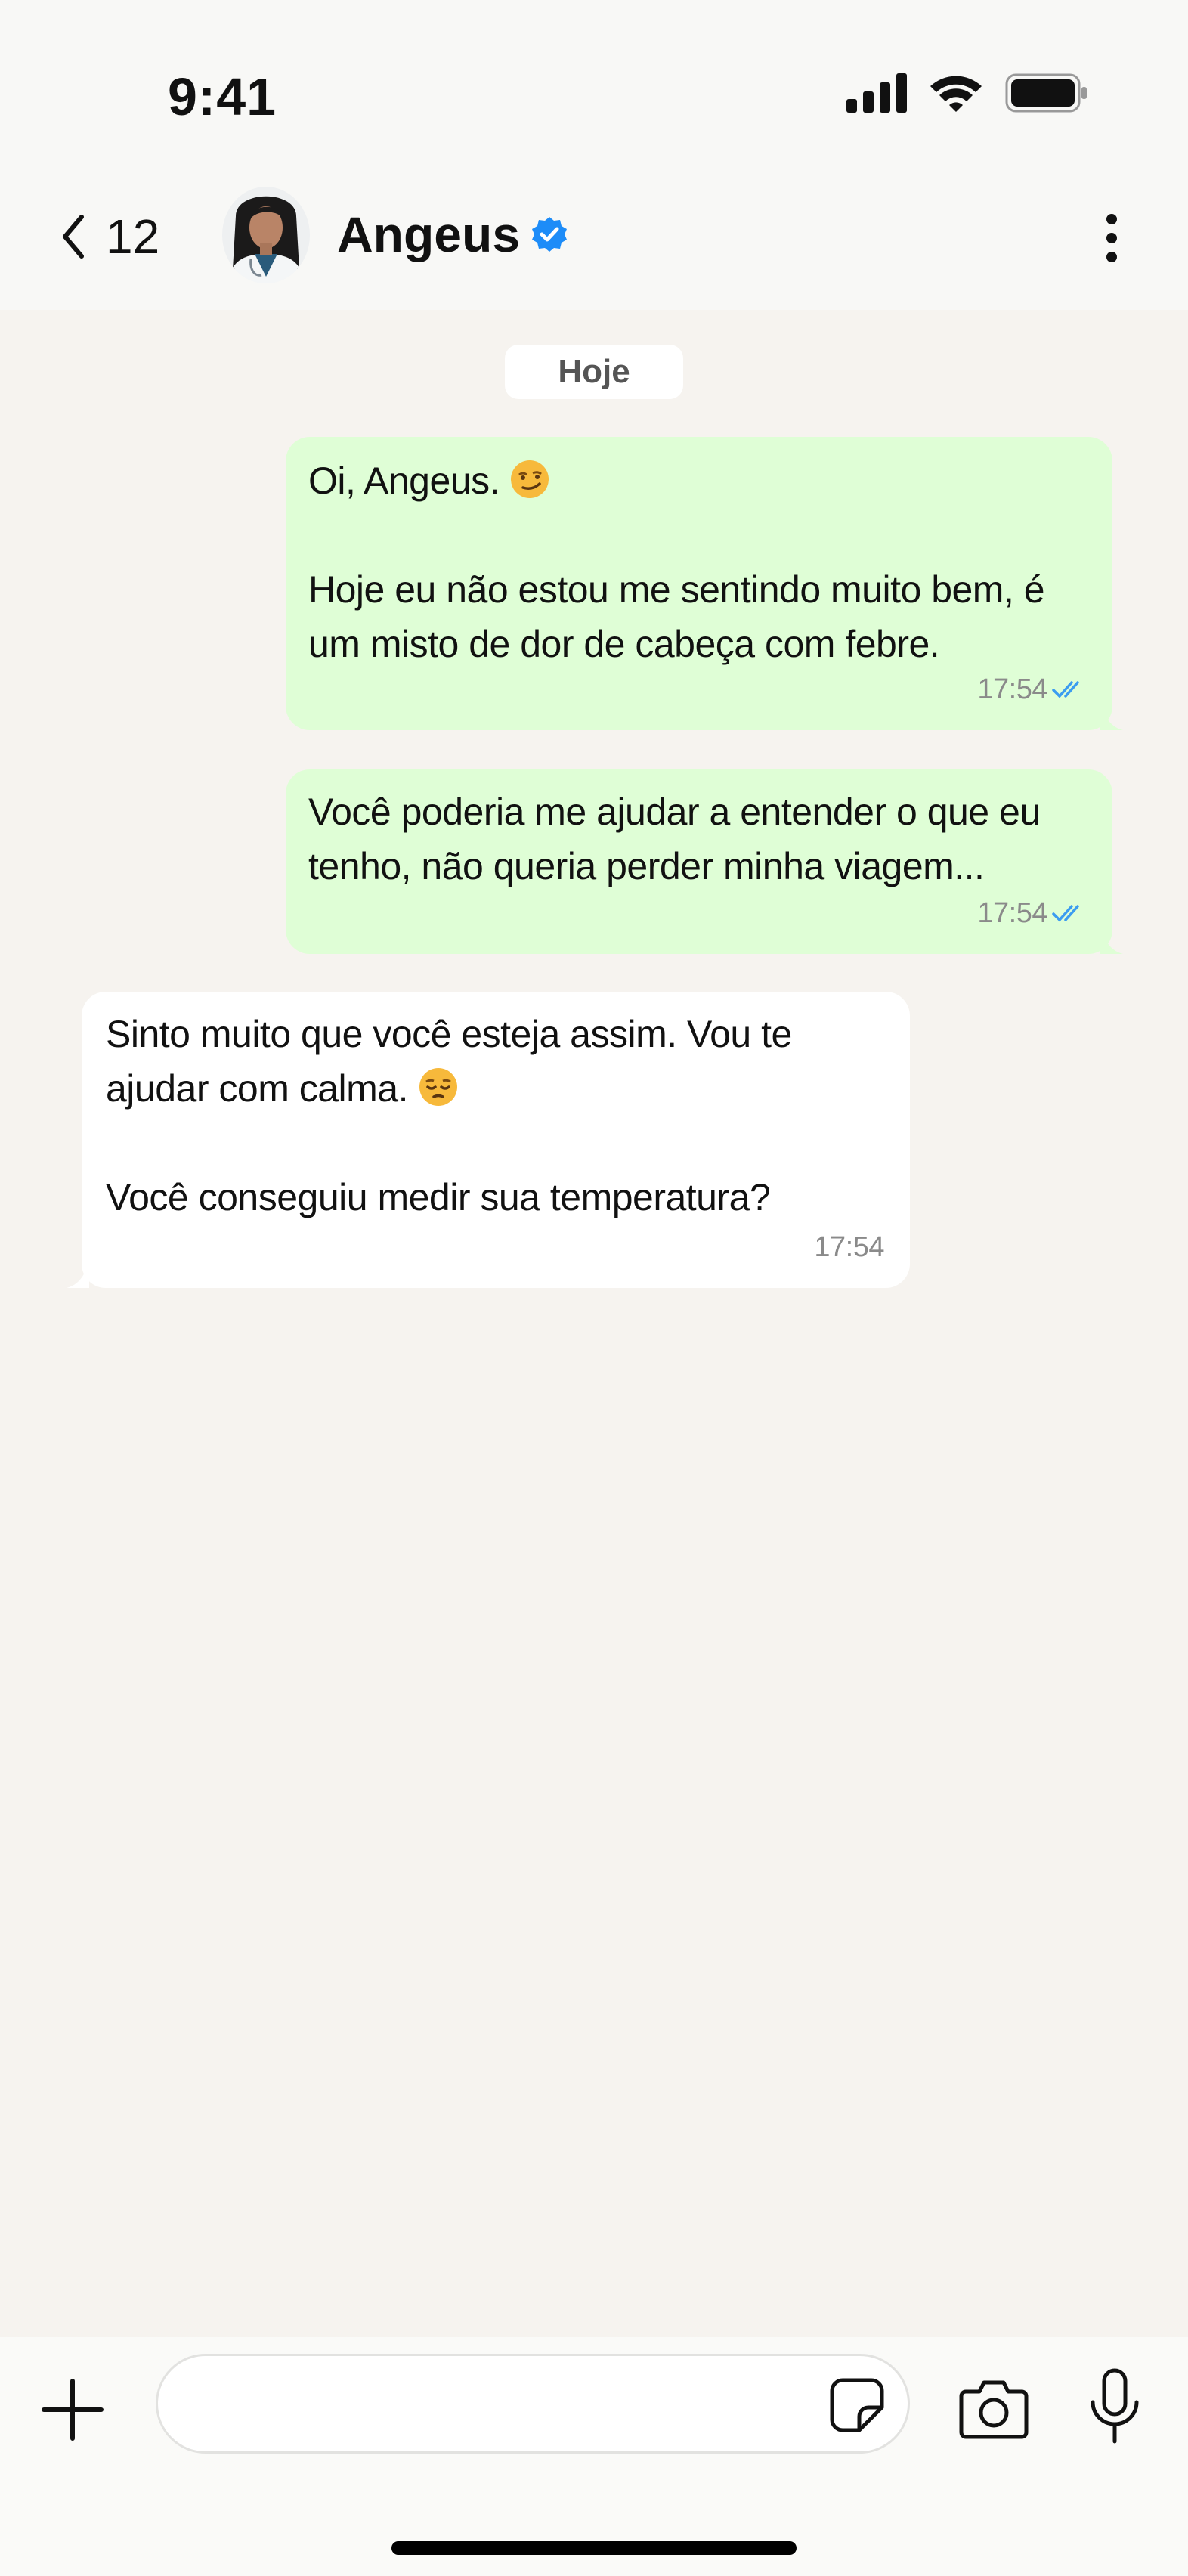 This screenshot has height=2576, width=1188. What do you see at coordinates (533, 2404) in the screenshot?
I see `message-input` at bounding box center [533, 2404].